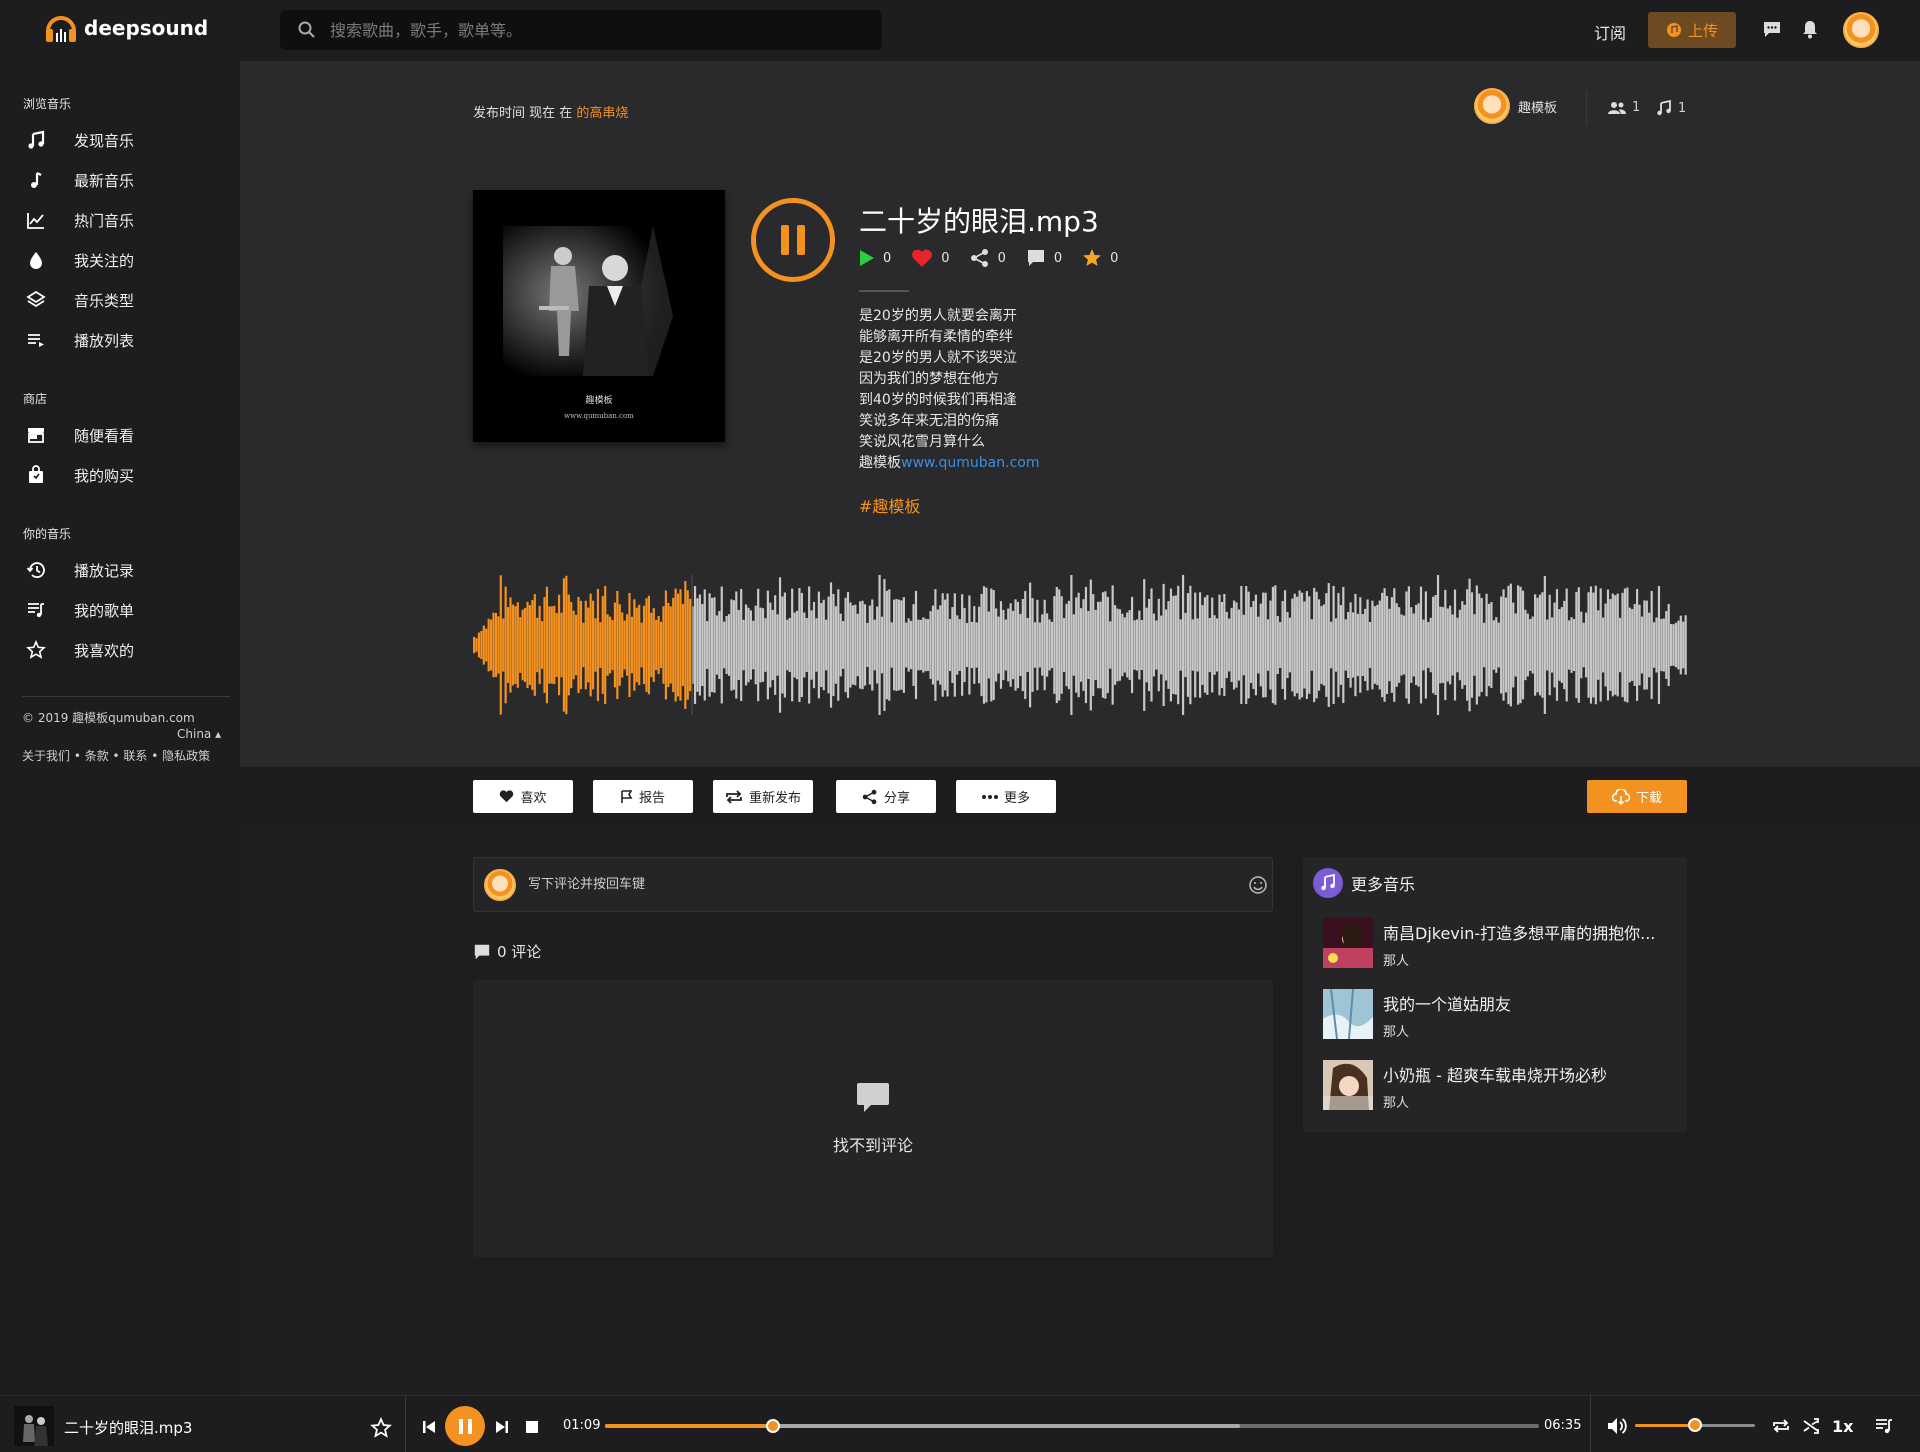 The image size is (1920, 1452). What do you see at coordinates (1586, 108) in the screenshot?
I see `owner-divider` at bounding box center [1586, 108].